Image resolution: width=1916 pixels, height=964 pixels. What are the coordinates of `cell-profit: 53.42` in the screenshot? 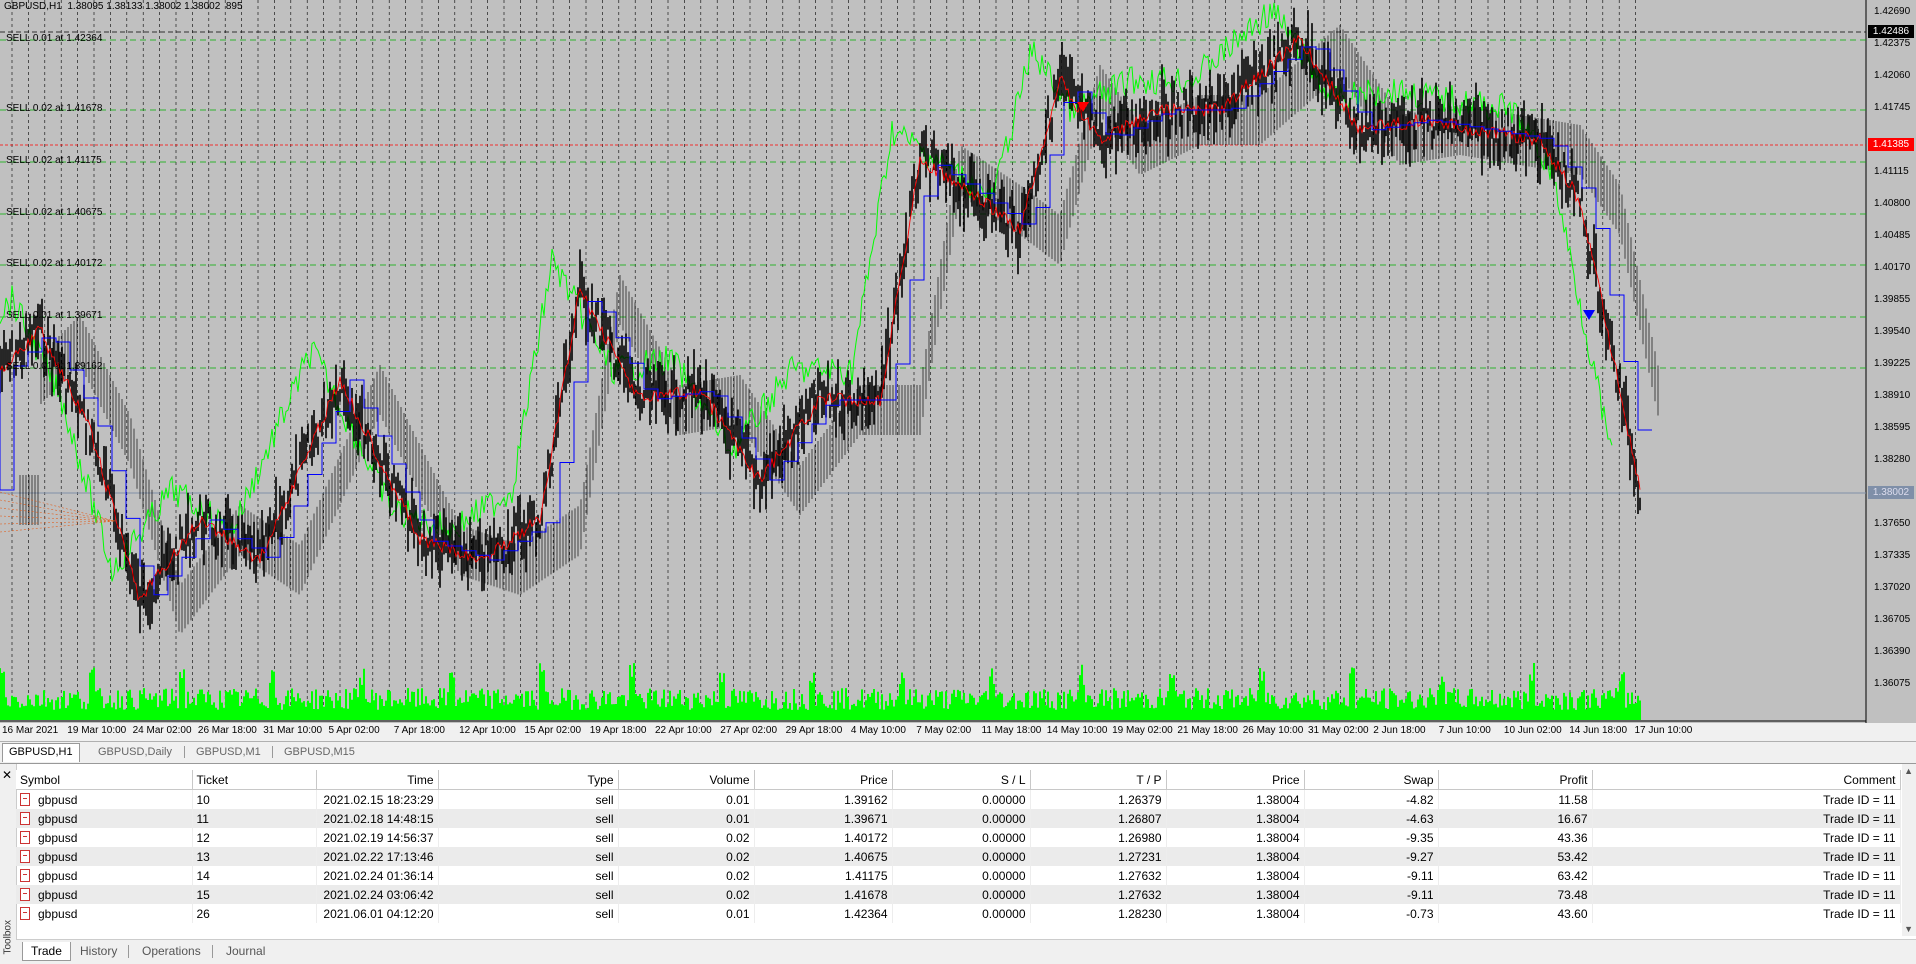 It's located at (1515, 856).